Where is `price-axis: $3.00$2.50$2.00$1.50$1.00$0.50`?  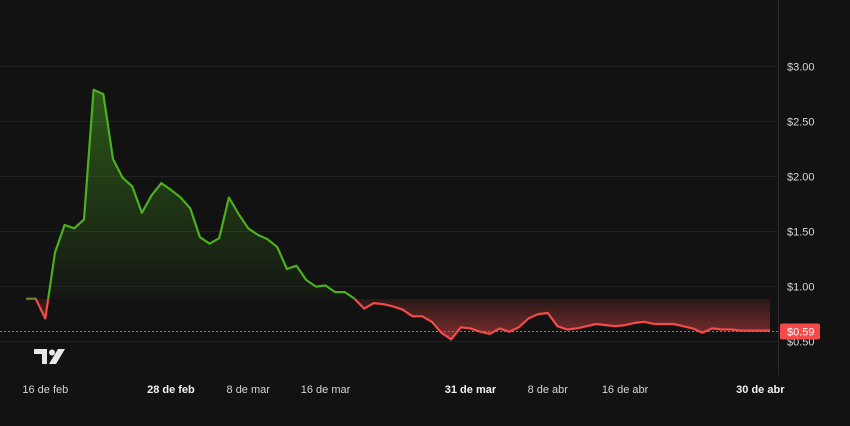 price-axis: $3.00$2.50$2.00$1.50$1.00$0.50 is located at coordinates (801, 205).